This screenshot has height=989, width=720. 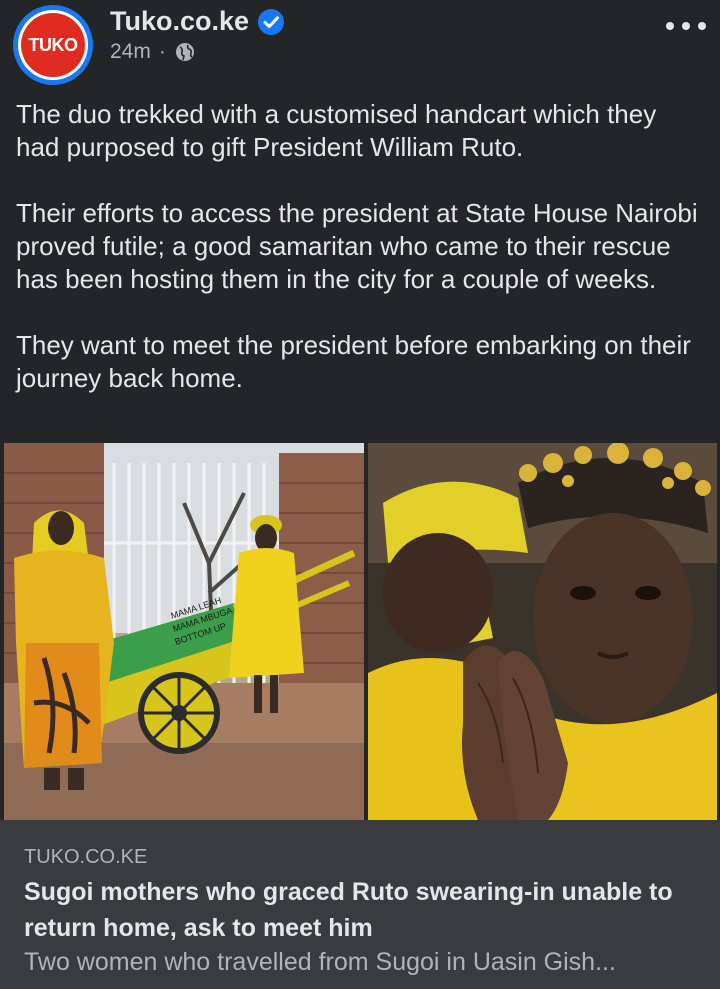 What do you see at coordinates (130, 52) in the screenshot?
I see `post-time: 24m` at bounding box center [130, 52].